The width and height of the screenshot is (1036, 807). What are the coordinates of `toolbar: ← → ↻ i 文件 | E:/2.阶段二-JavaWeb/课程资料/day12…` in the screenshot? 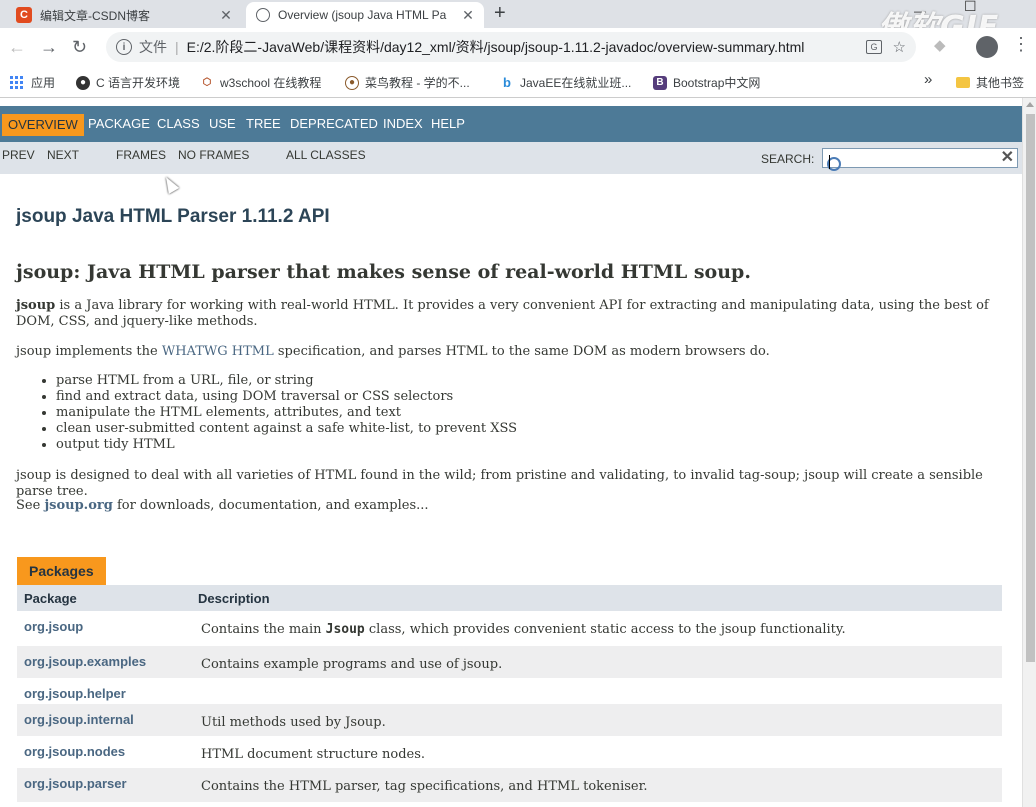 It's located at (518, 47).